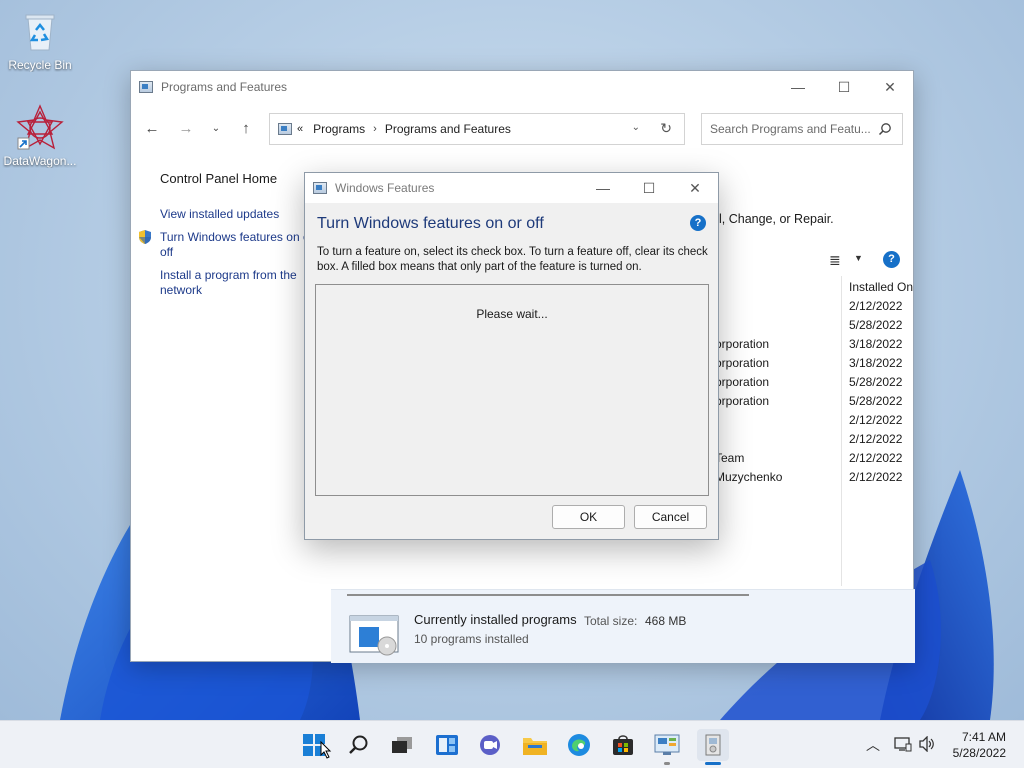 The width and height of the screenshot is (1024, 768). What do you see at coordinates (167, 252) in the screenshot?
I see `turn-features-line2: off` at bounding box center [167, 252].